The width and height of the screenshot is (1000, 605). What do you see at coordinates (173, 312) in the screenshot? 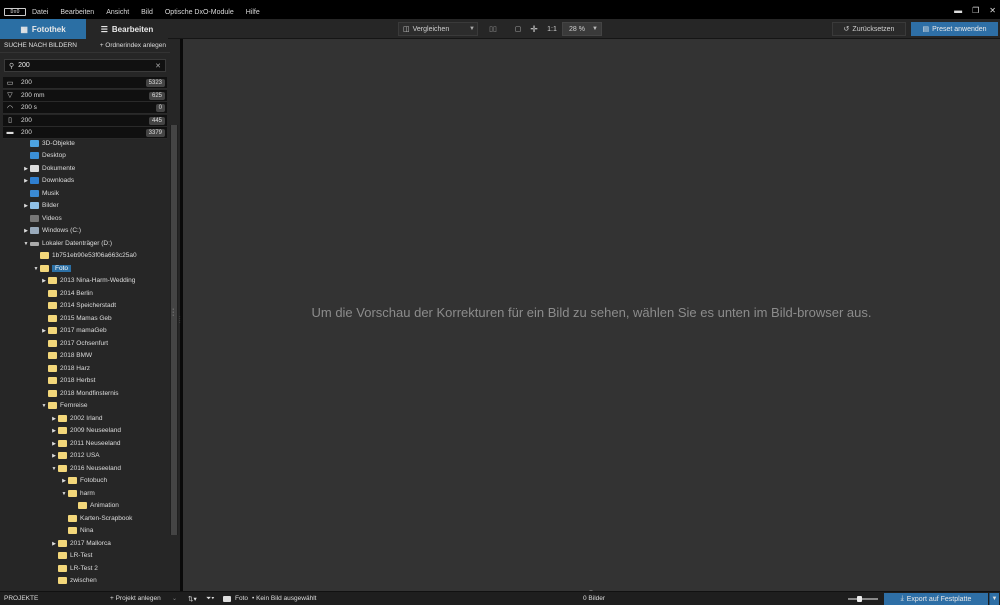
I see `drag-handle-icon: · · ·` at bounding box center [173, 312].